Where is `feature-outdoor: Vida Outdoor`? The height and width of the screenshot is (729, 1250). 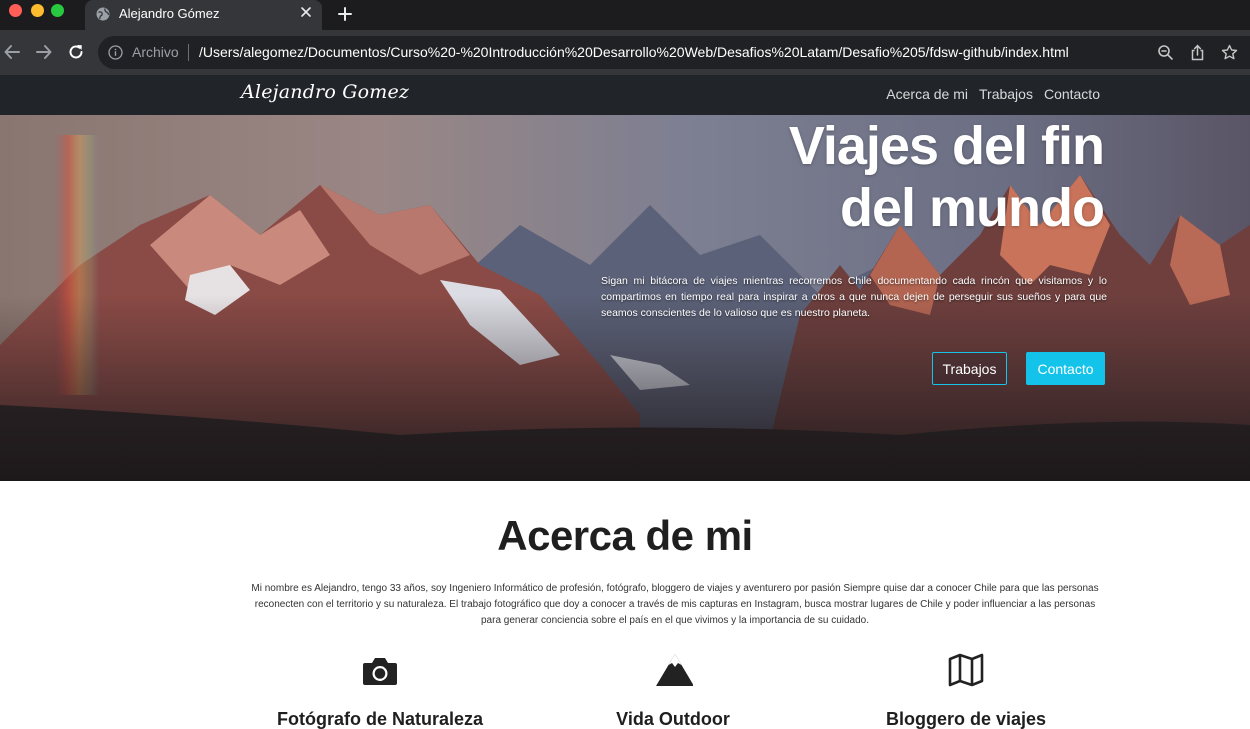
feature-outdoor: Vida Outdoor is located at coordinates (673, 691).